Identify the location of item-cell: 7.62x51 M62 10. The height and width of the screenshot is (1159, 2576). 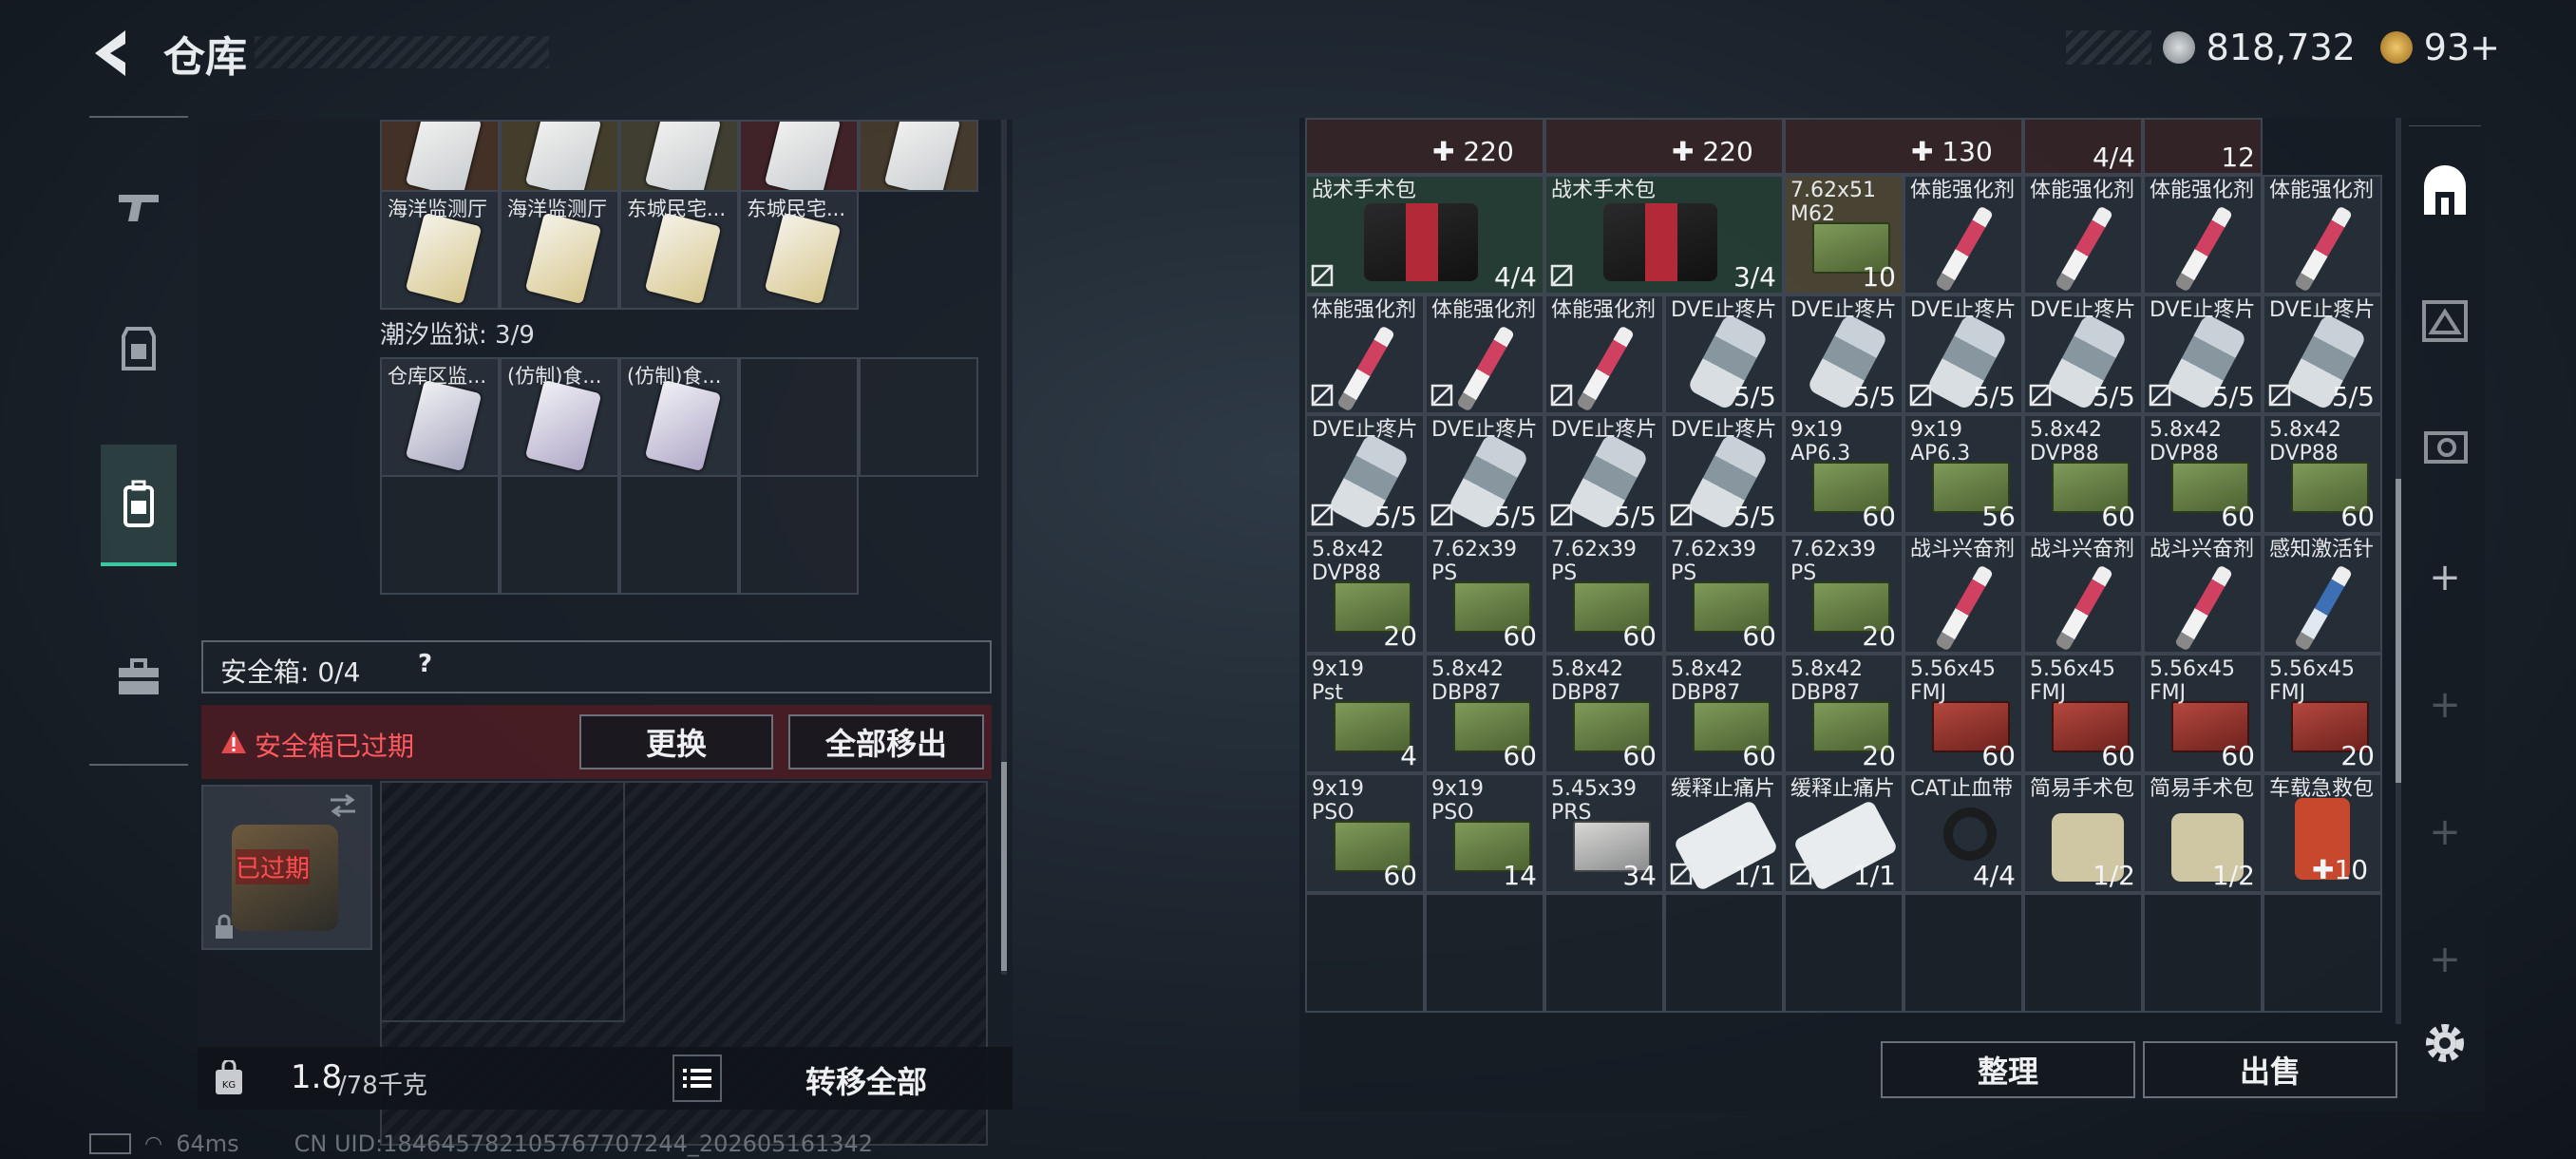
(1844, 234).